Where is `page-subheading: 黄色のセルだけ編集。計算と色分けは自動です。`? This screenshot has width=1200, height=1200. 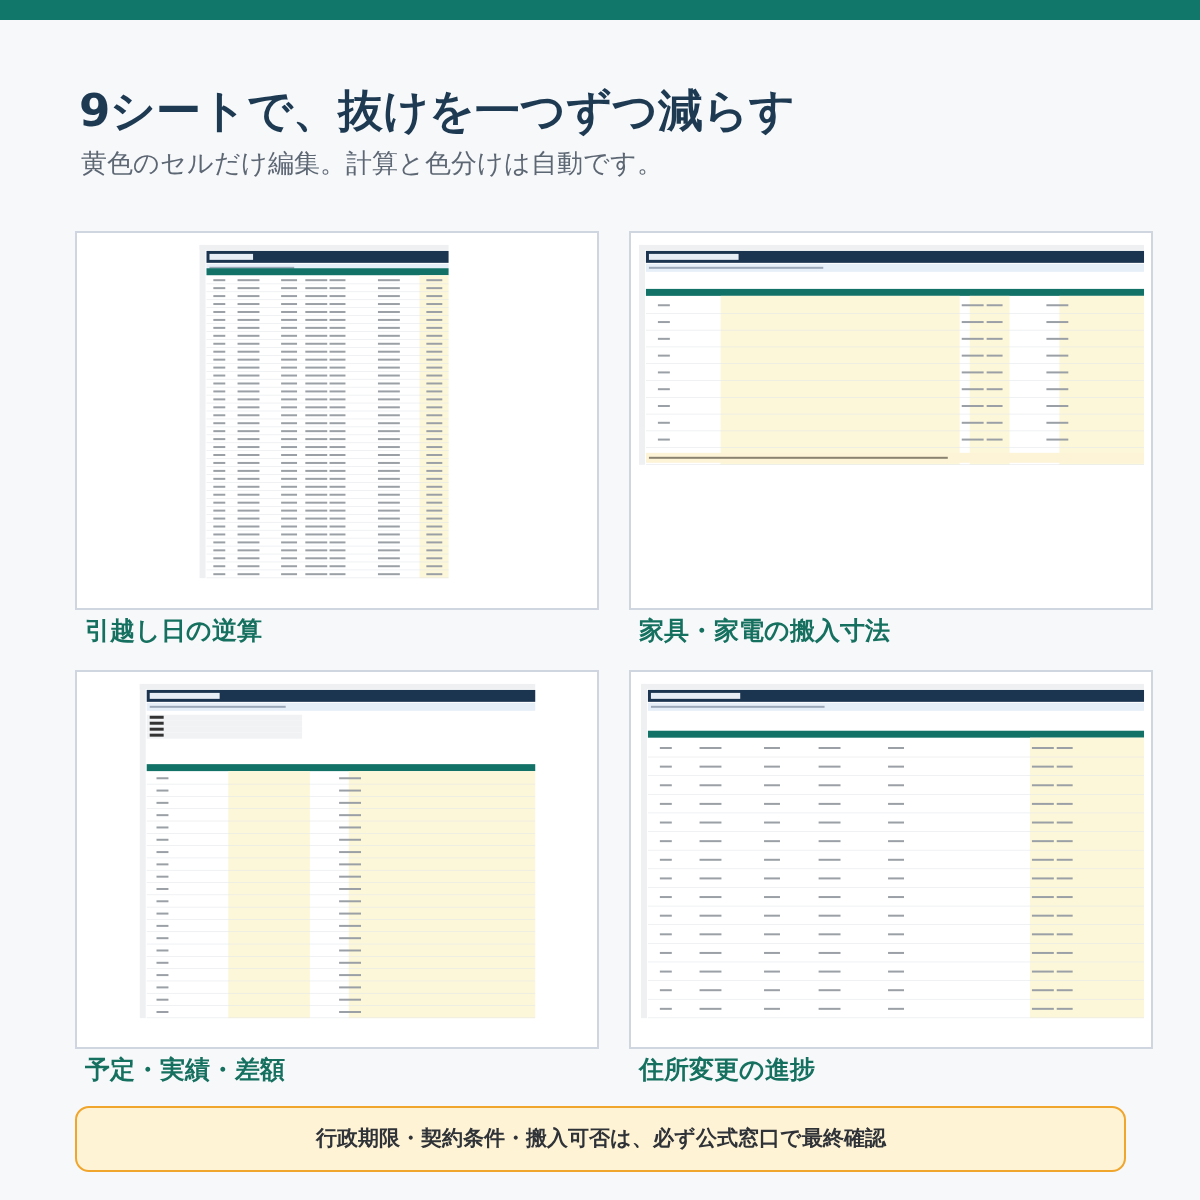 page-subheading: 黄色のセルだけ編集。計算と色分けは自動です。 is located at coordinates (372, 163).